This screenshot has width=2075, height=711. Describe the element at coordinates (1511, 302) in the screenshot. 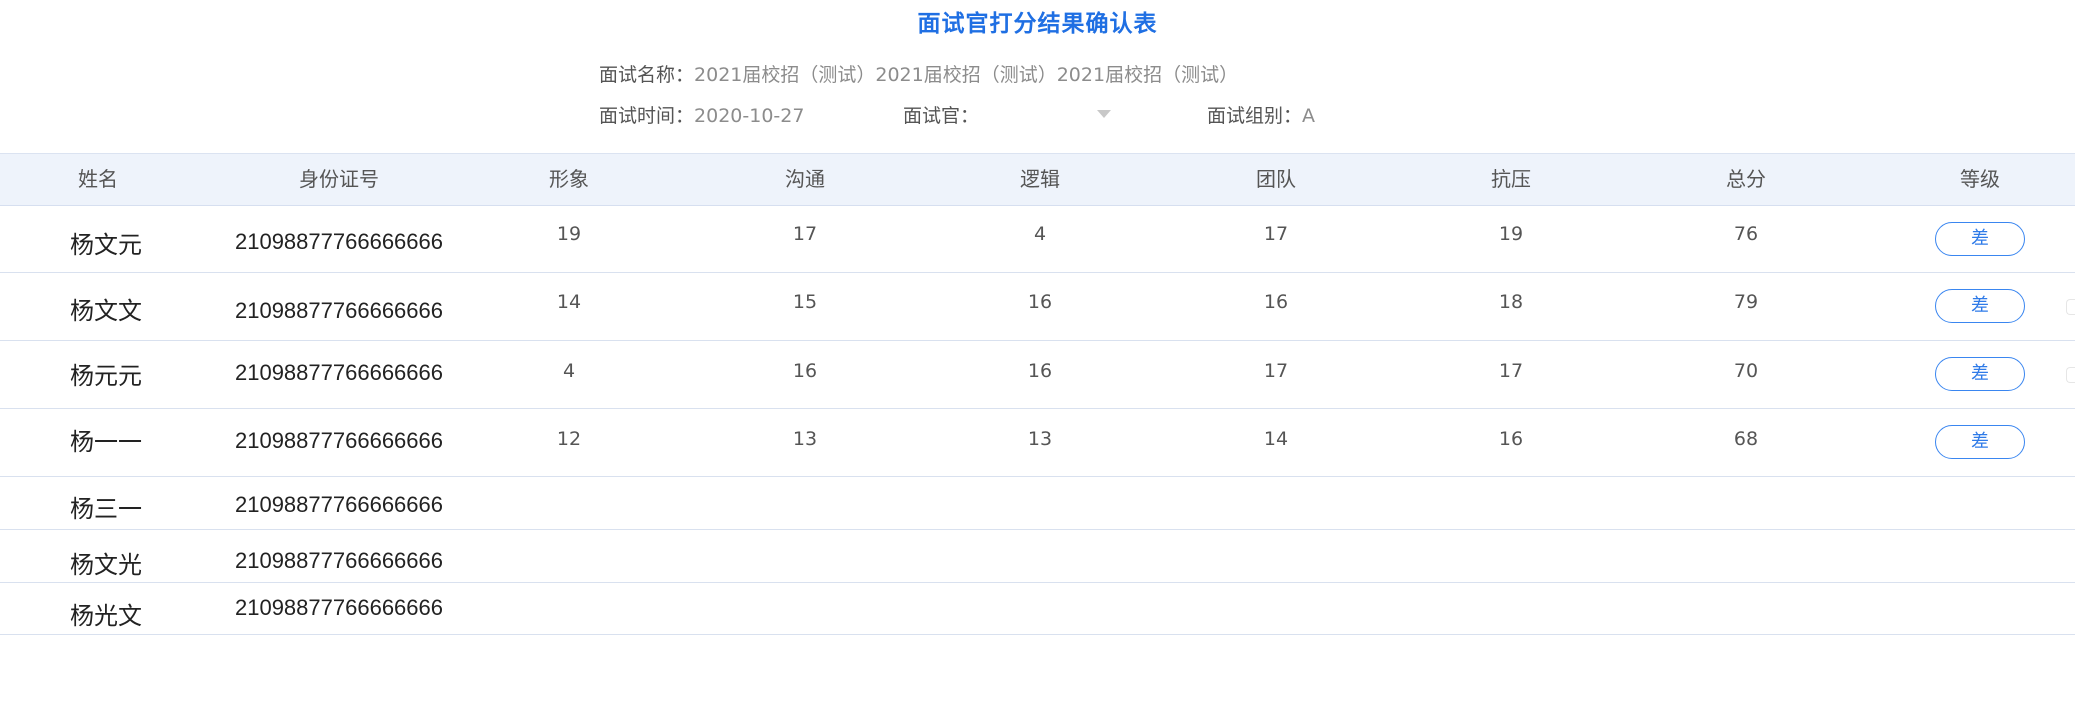

I see `score-stress: 18` at that location.